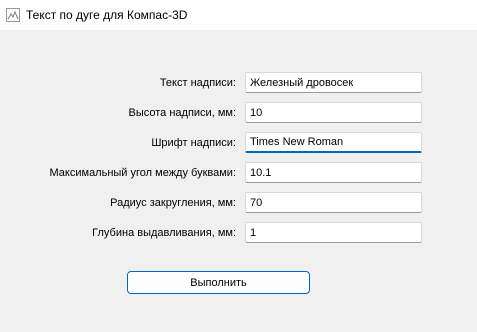 The width and height of the screenshot is (477, 332). Describe the element at coordinates (333, 112) in the screenshot. I see `height-input` at that location.